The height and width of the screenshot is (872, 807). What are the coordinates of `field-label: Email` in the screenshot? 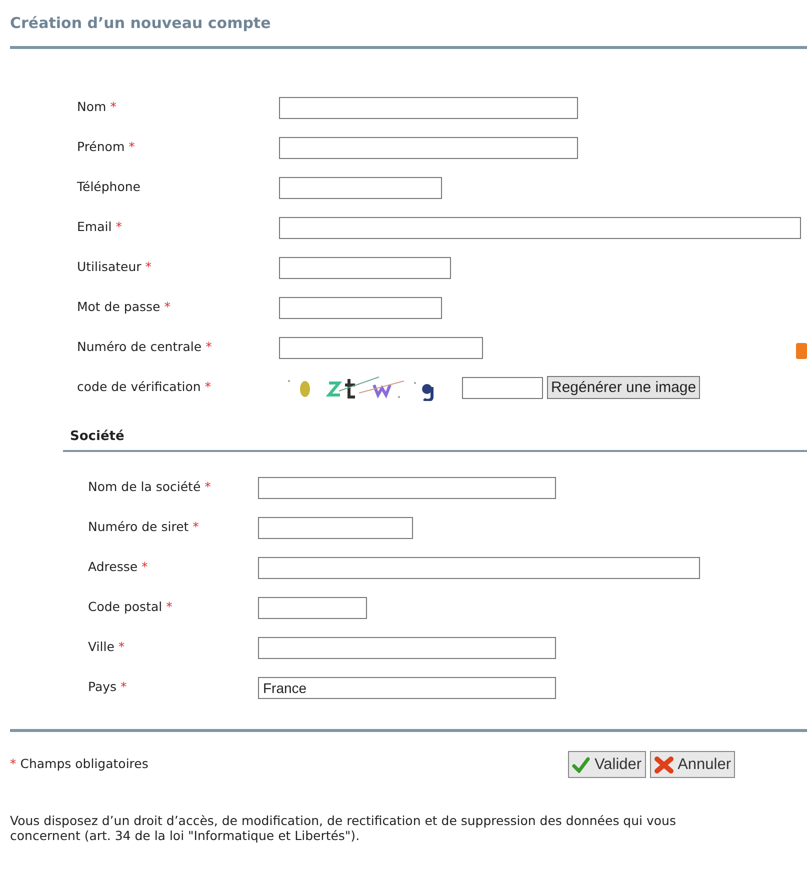 It's located at (94, 227).